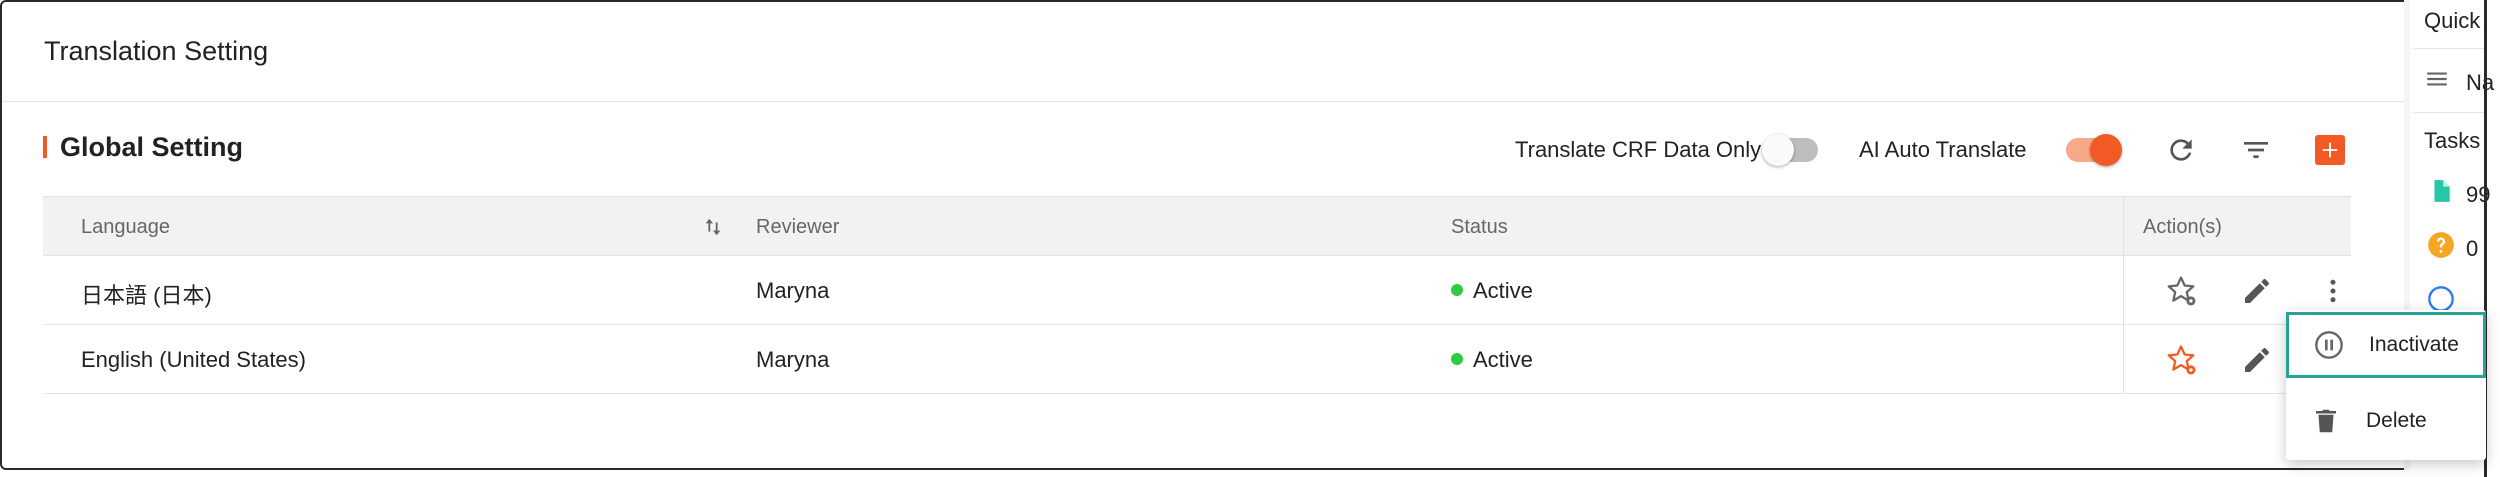 The image size is (2500, 477). I want to click on section-title: Global Setting, so click(152, 147).